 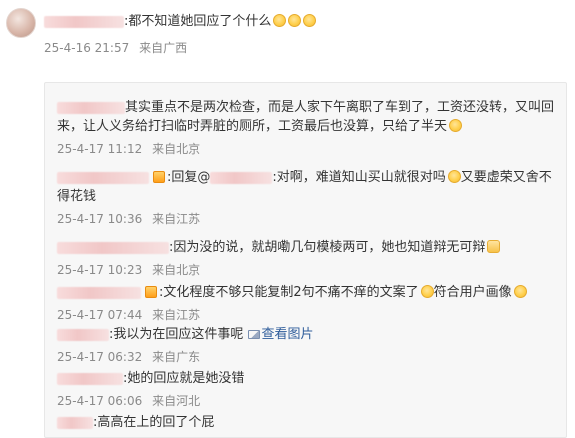 What do you see at coordinates (327, 247) in the screenshot?
I see `reply-body: :因为没的说，就胡嘞几句模棱两可，她也知道辩无可辩` at bounding box center [327, 247].